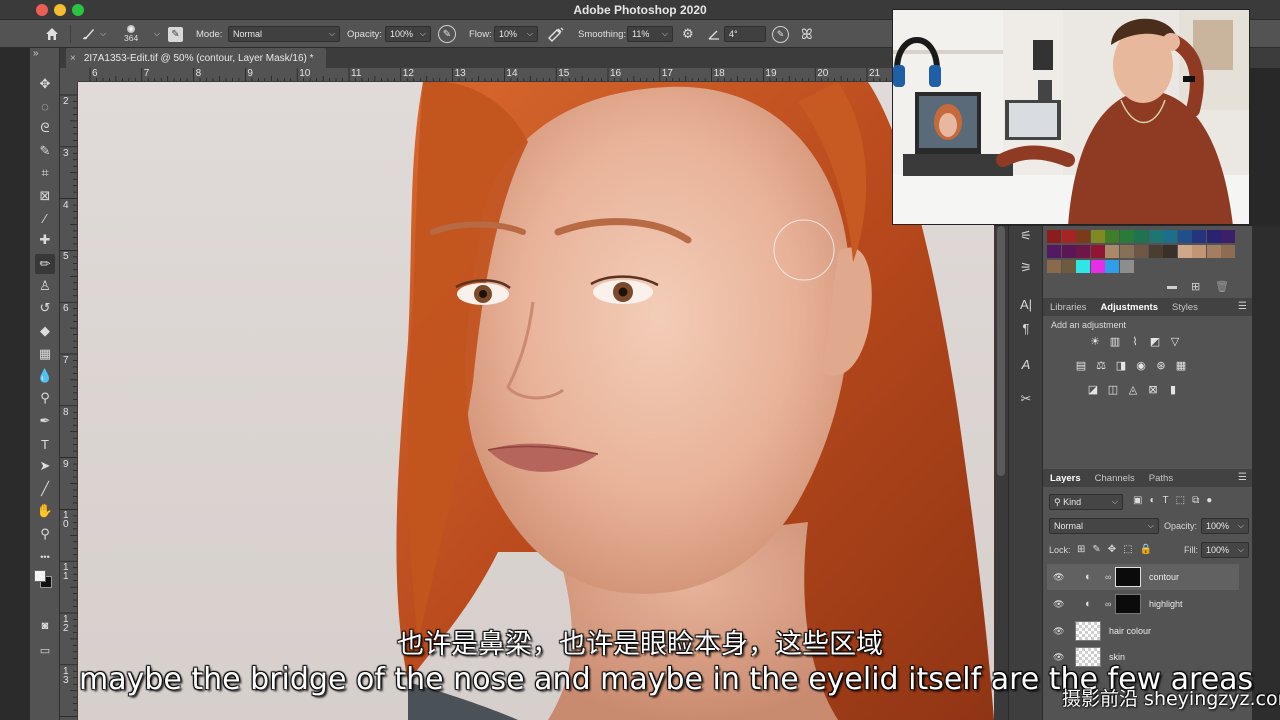 The image size is (1280, 720). Describe the element at coordinates (36, 53) in the screenshot. I see `collapse-panel-icon: »` at that location.